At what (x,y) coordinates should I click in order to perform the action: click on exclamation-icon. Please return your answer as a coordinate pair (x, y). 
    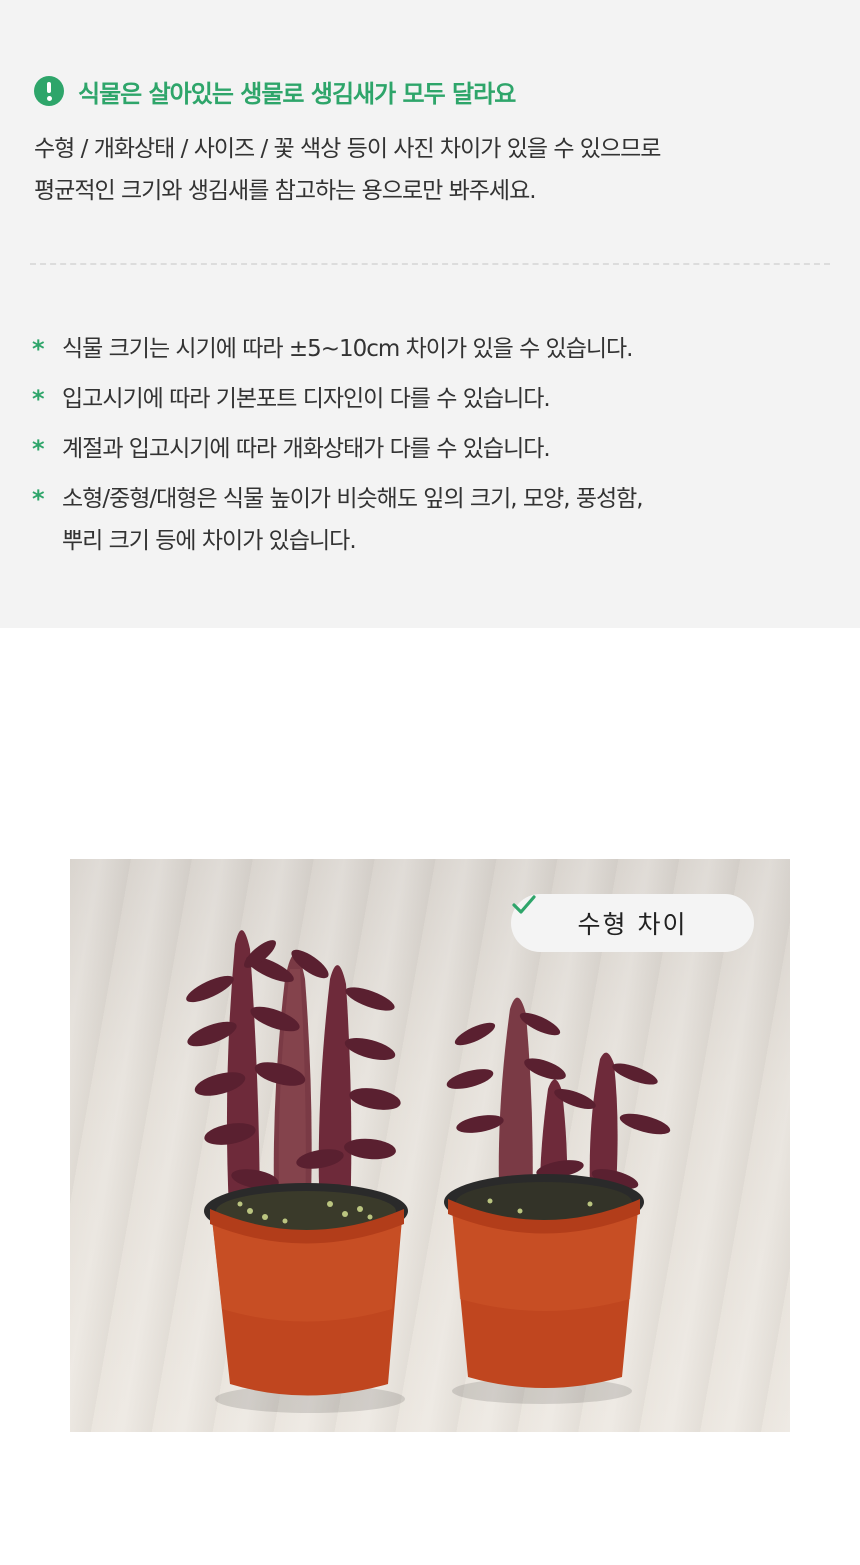
    Looking at the image, I should click on (49, 91).